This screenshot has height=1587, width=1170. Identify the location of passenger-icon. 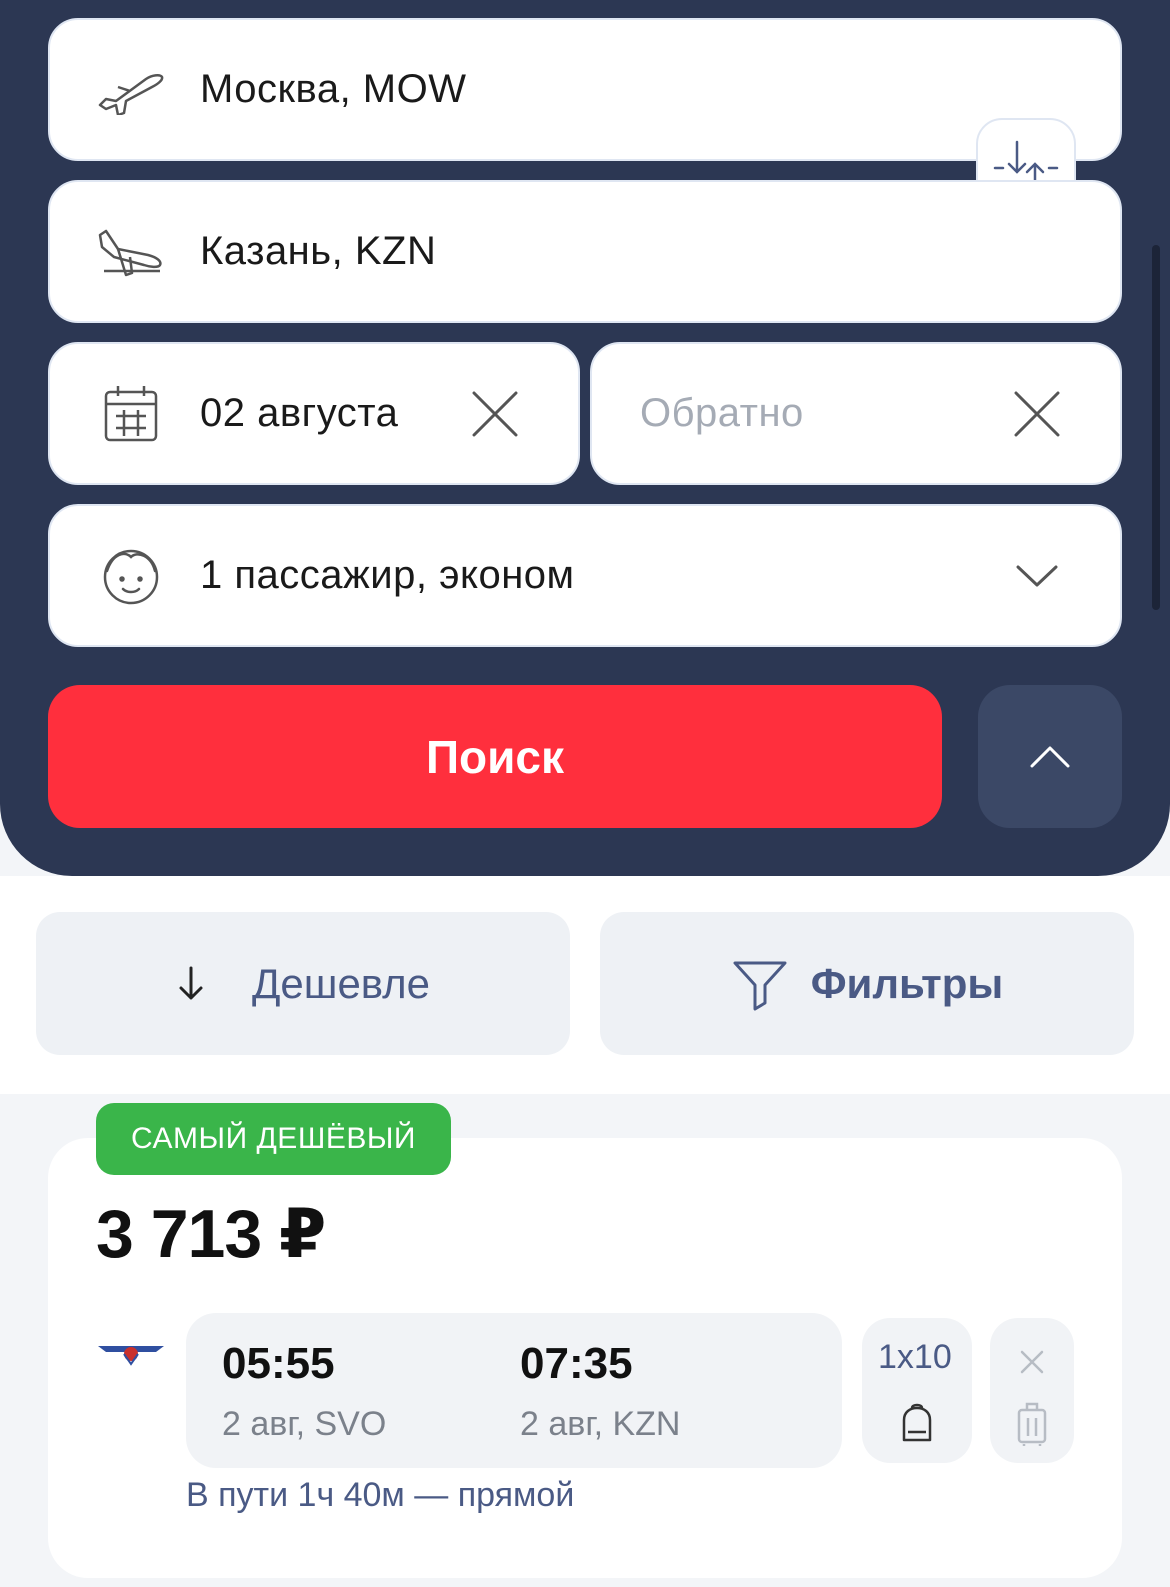
(131, 576).